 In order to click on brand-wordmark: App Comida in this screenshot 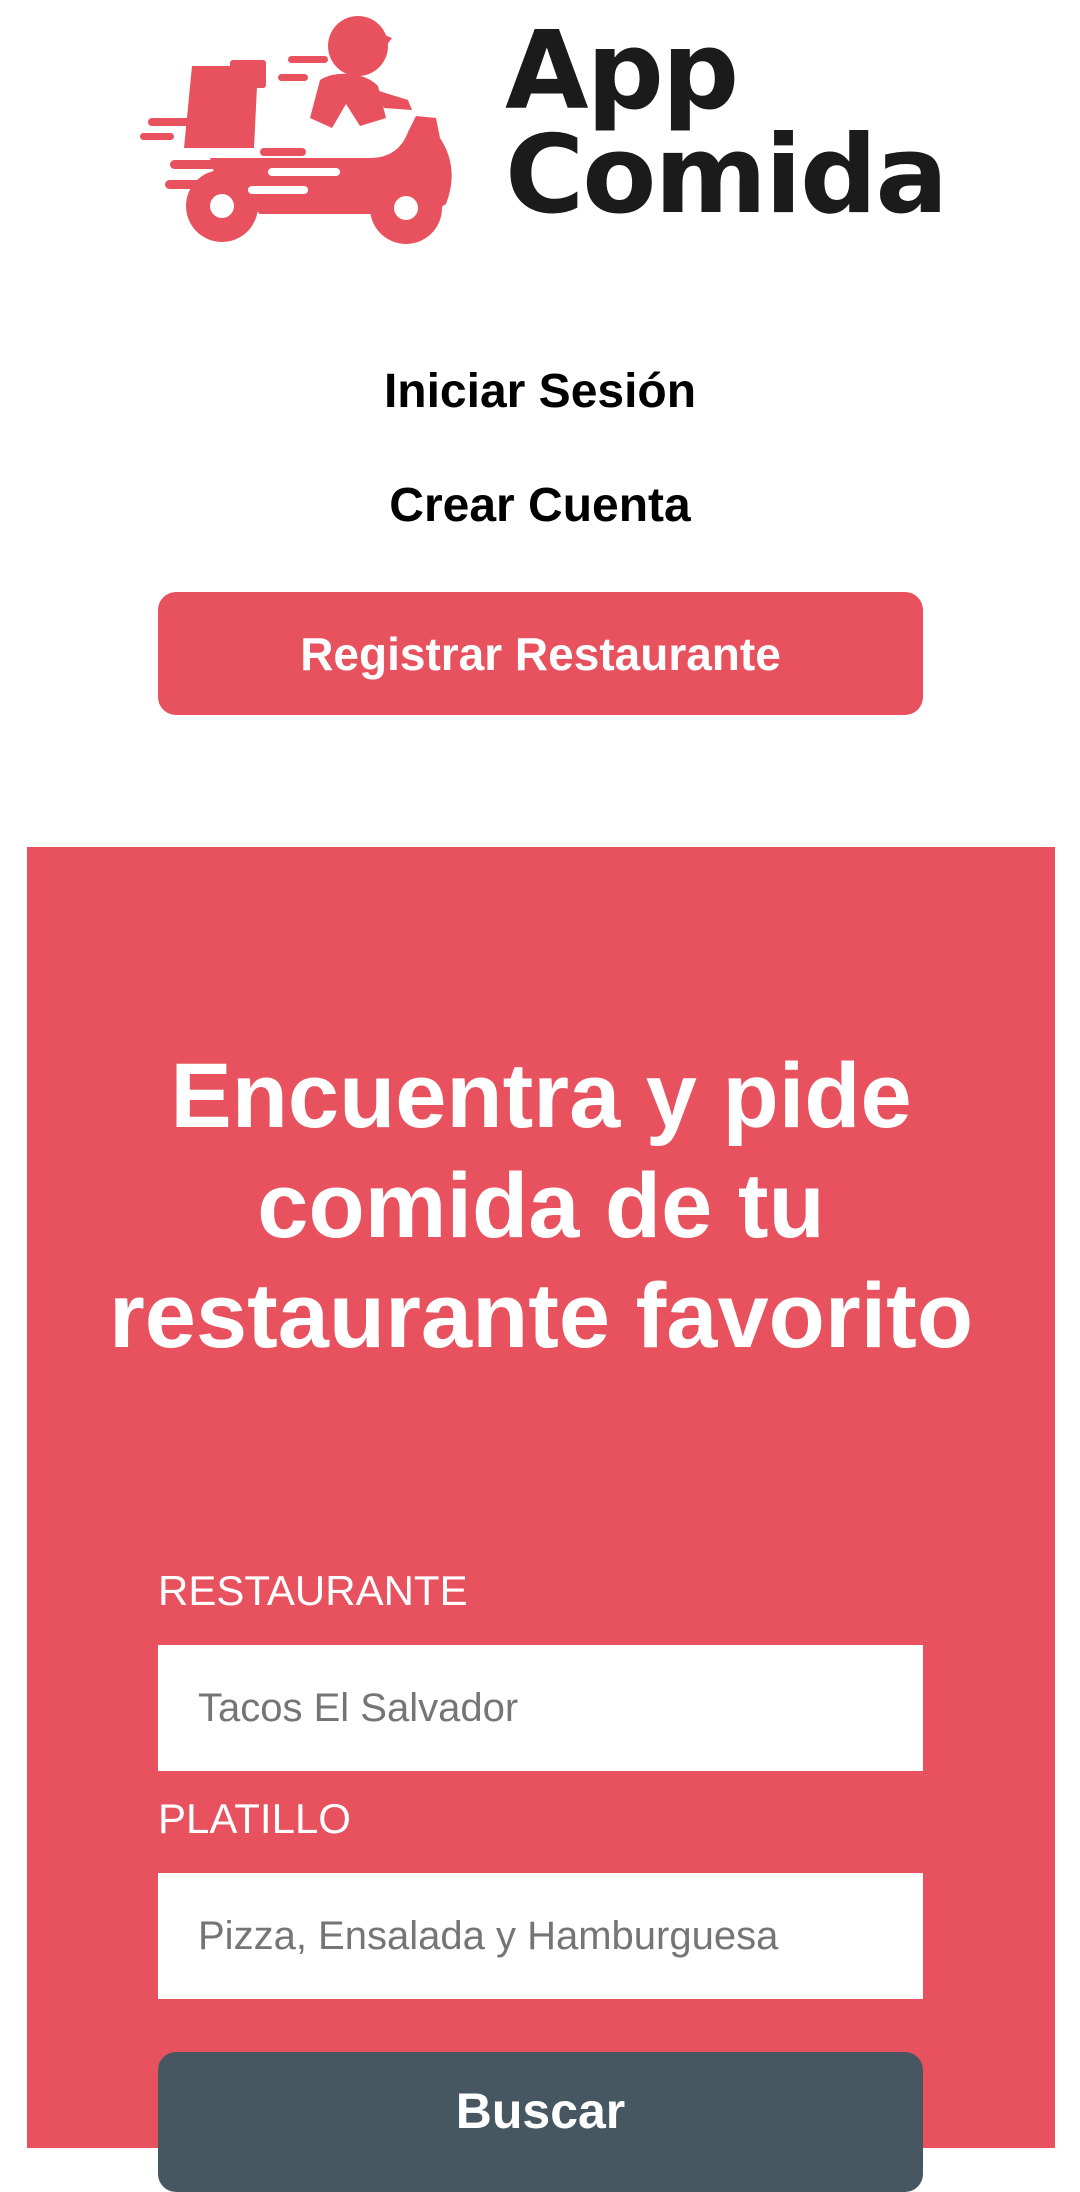, I will do `click(726, 123)`.